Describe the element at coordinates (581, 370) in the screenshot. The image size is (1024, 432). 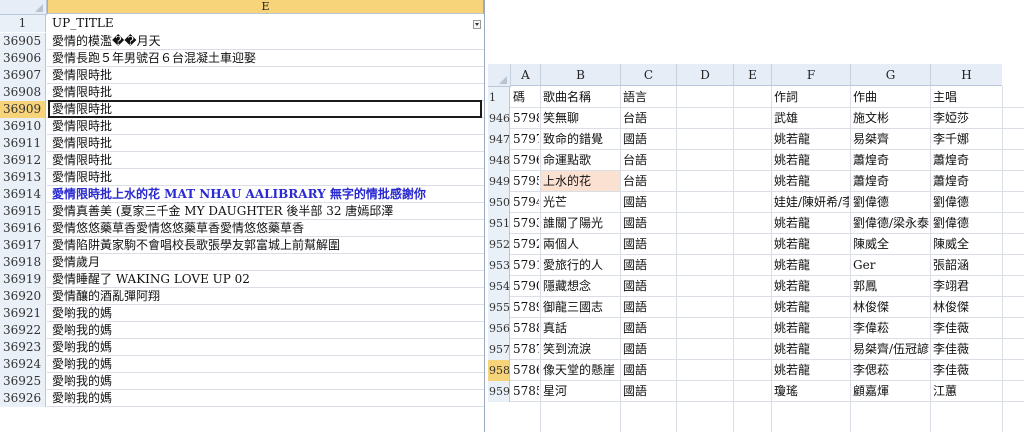
I see `cell-B: 像天堂的懸崖` at that location.